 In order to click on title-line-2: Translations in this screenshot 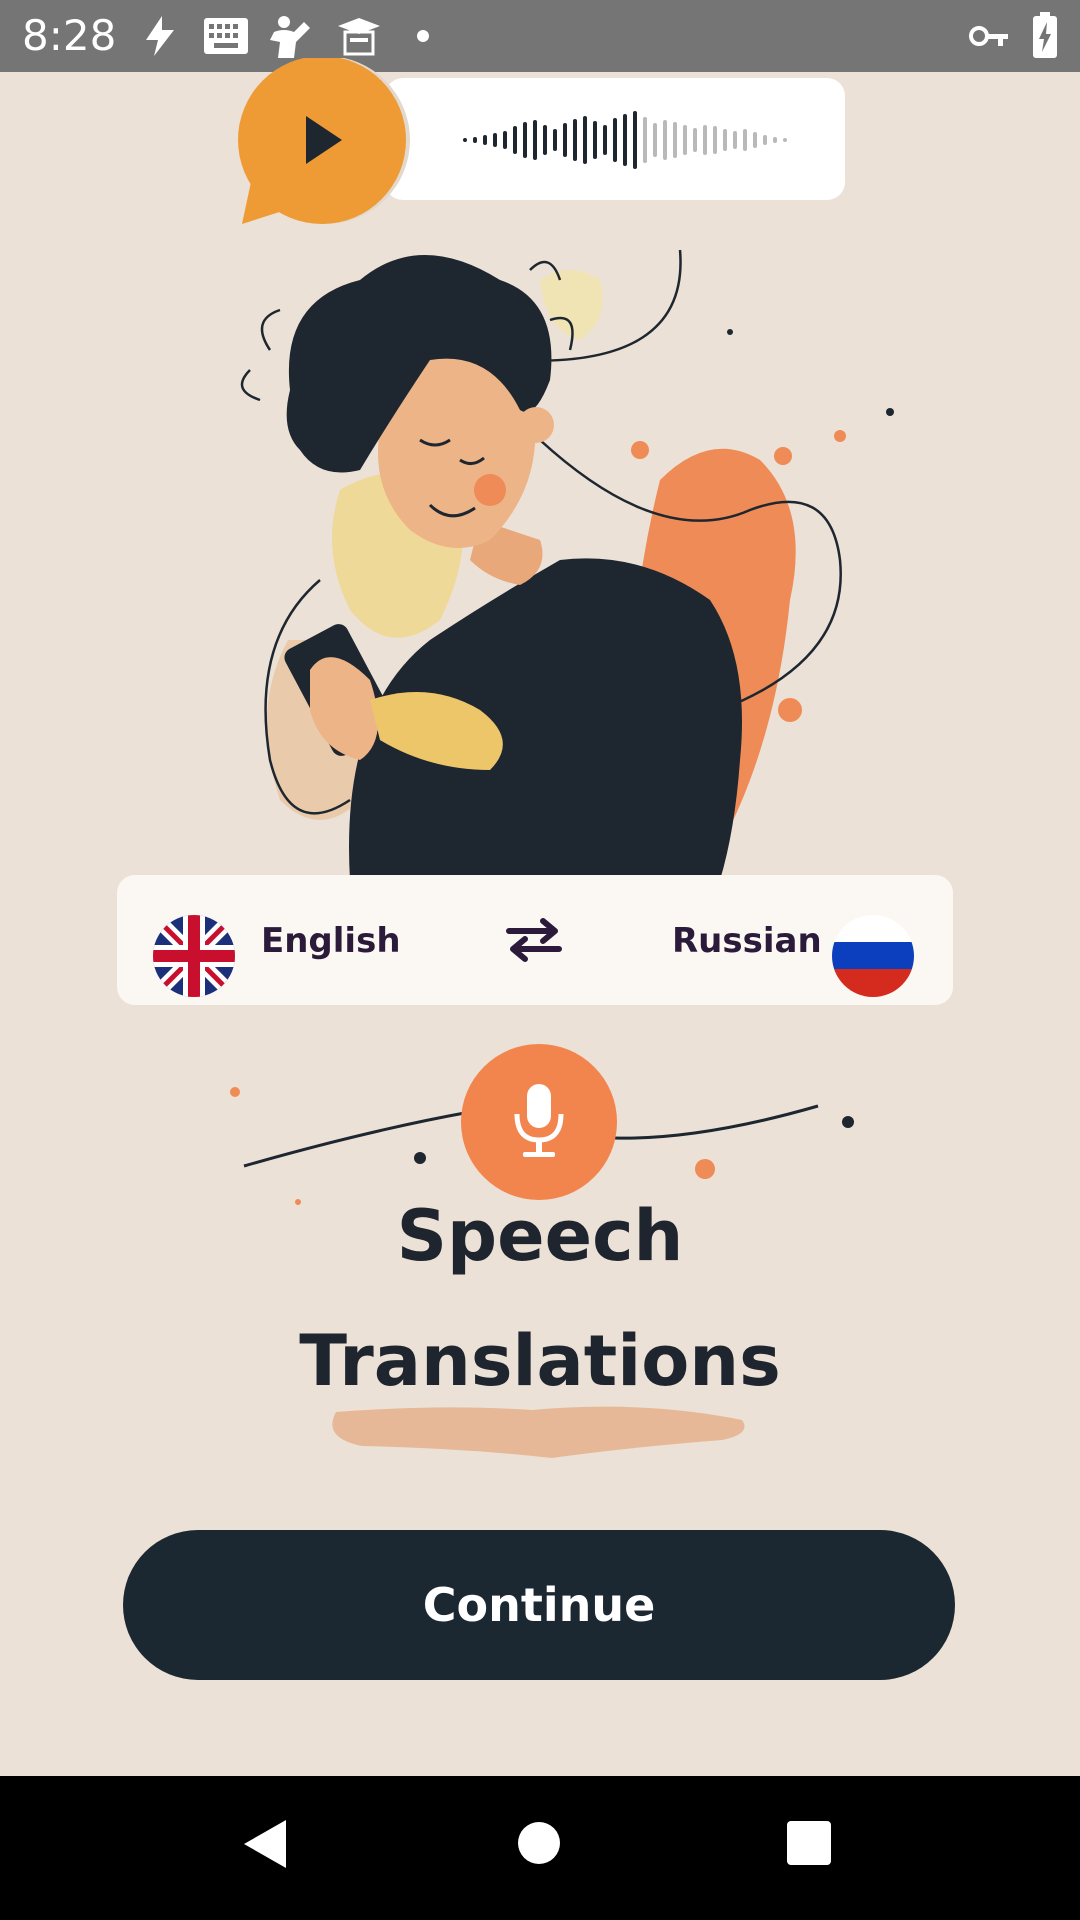, I will do `click(540, 1361)`.